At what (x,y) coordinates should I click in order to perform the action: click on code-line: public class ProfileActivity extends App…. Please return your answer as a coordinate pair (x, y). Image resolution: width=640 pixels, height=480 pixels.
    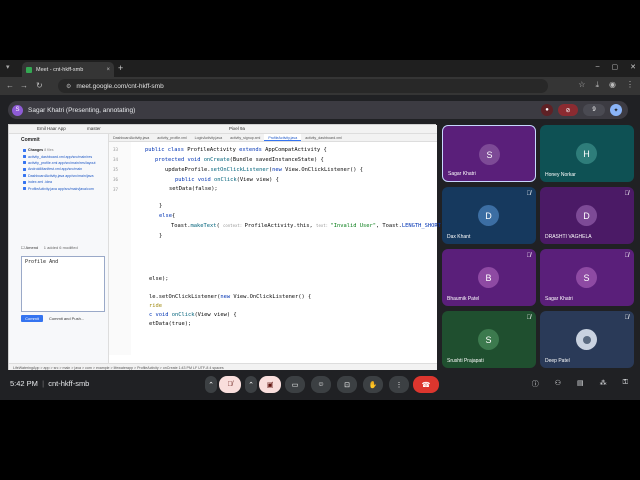
    Looking at the image, I should click on (236, 150).